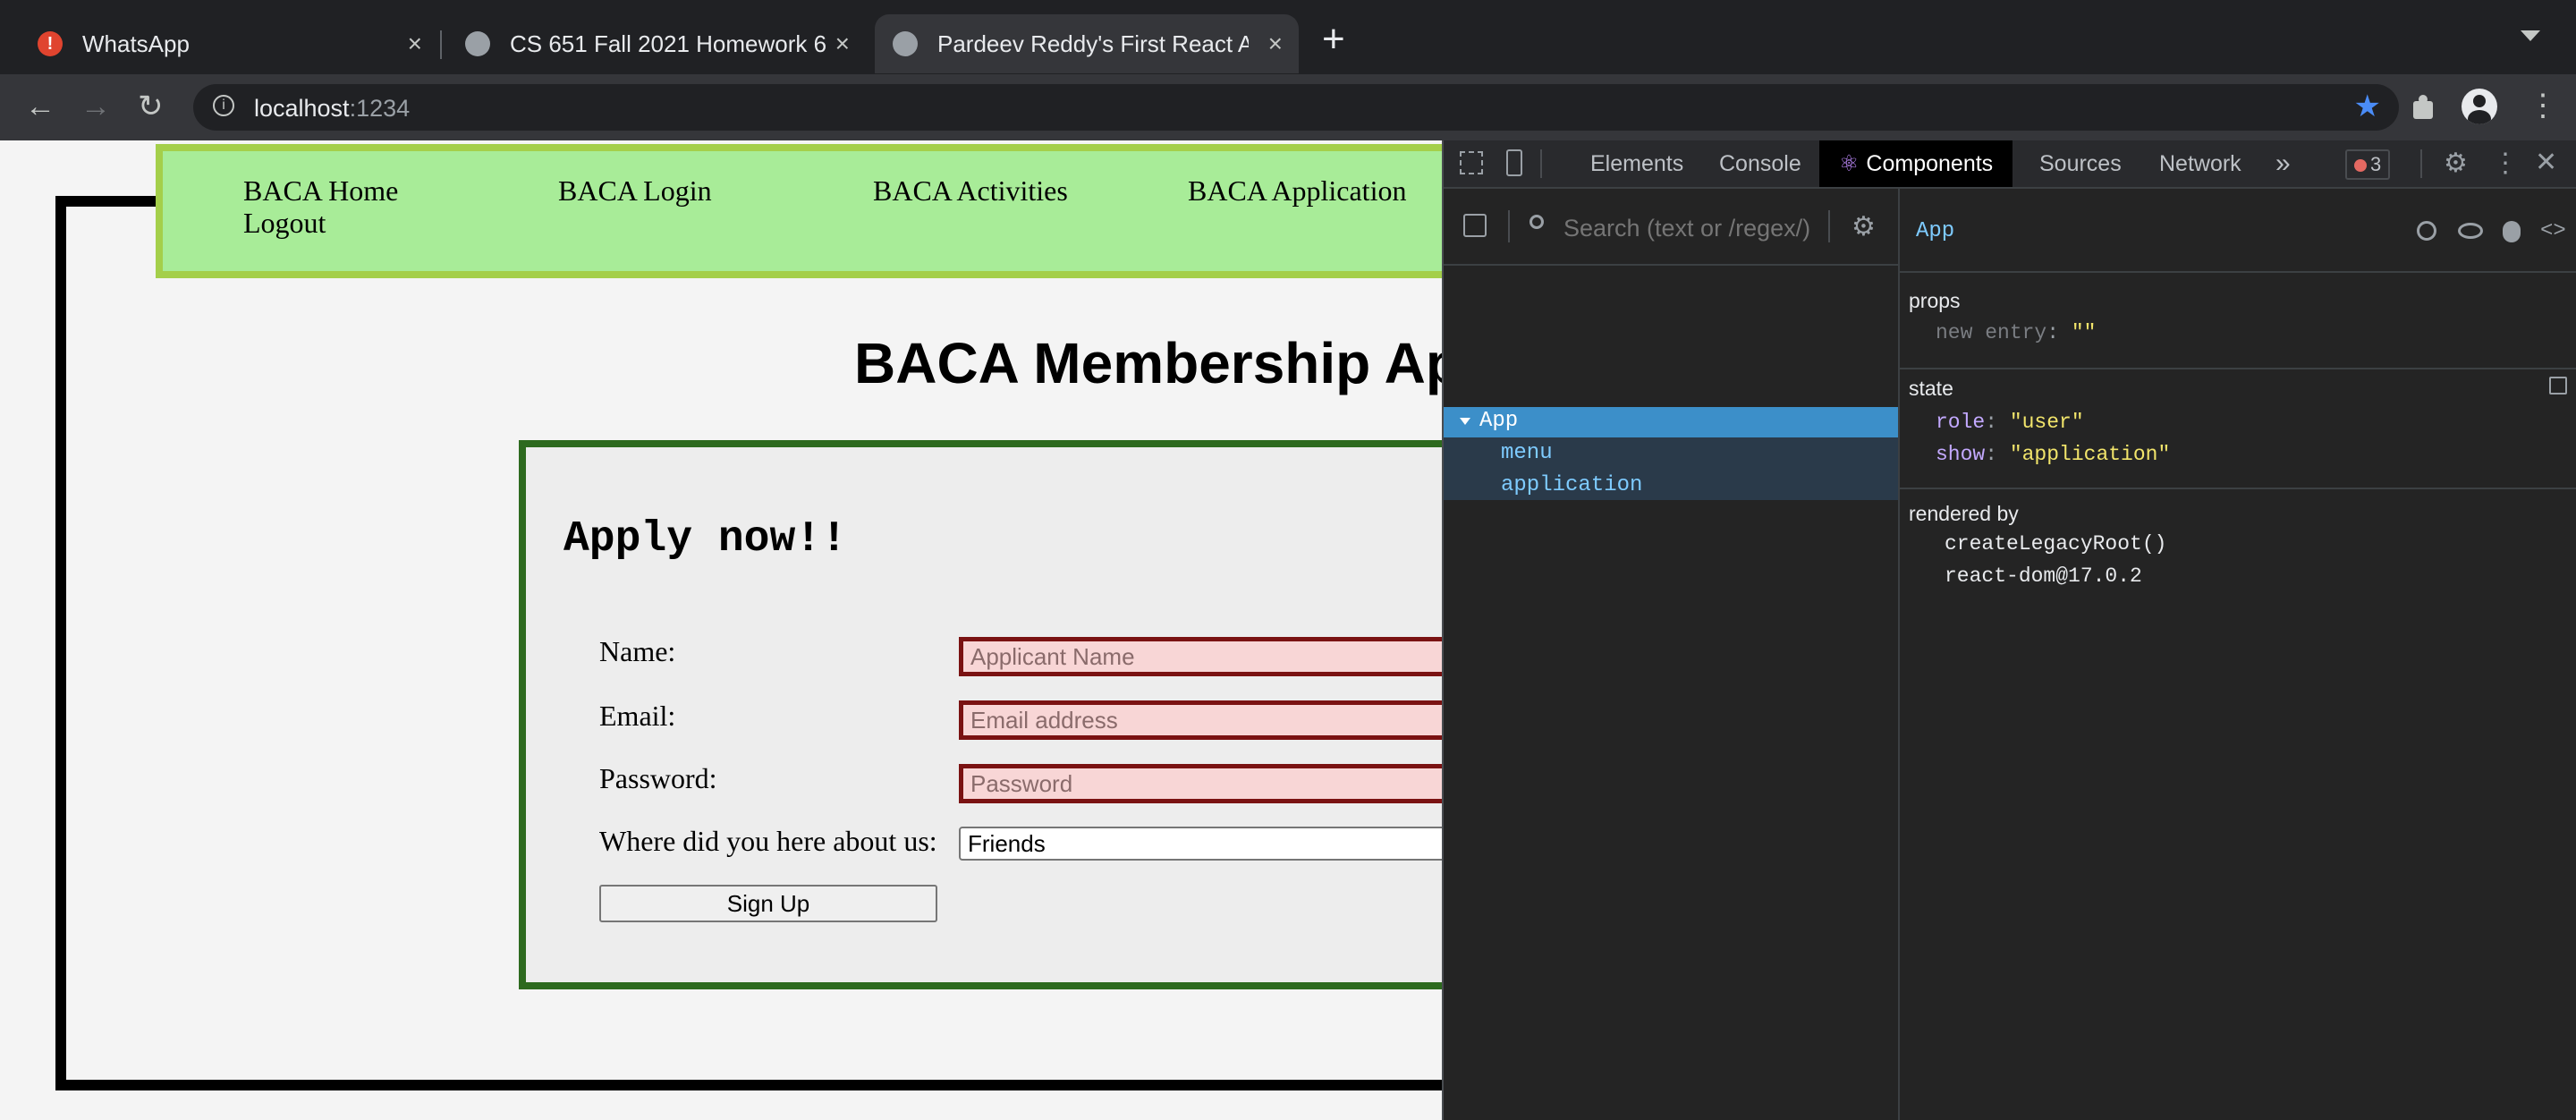  What do you see at coordinates (768, 903) in the screenshot?
I see `sign-up-button: Sign Up` at bounding box center [768, 903].